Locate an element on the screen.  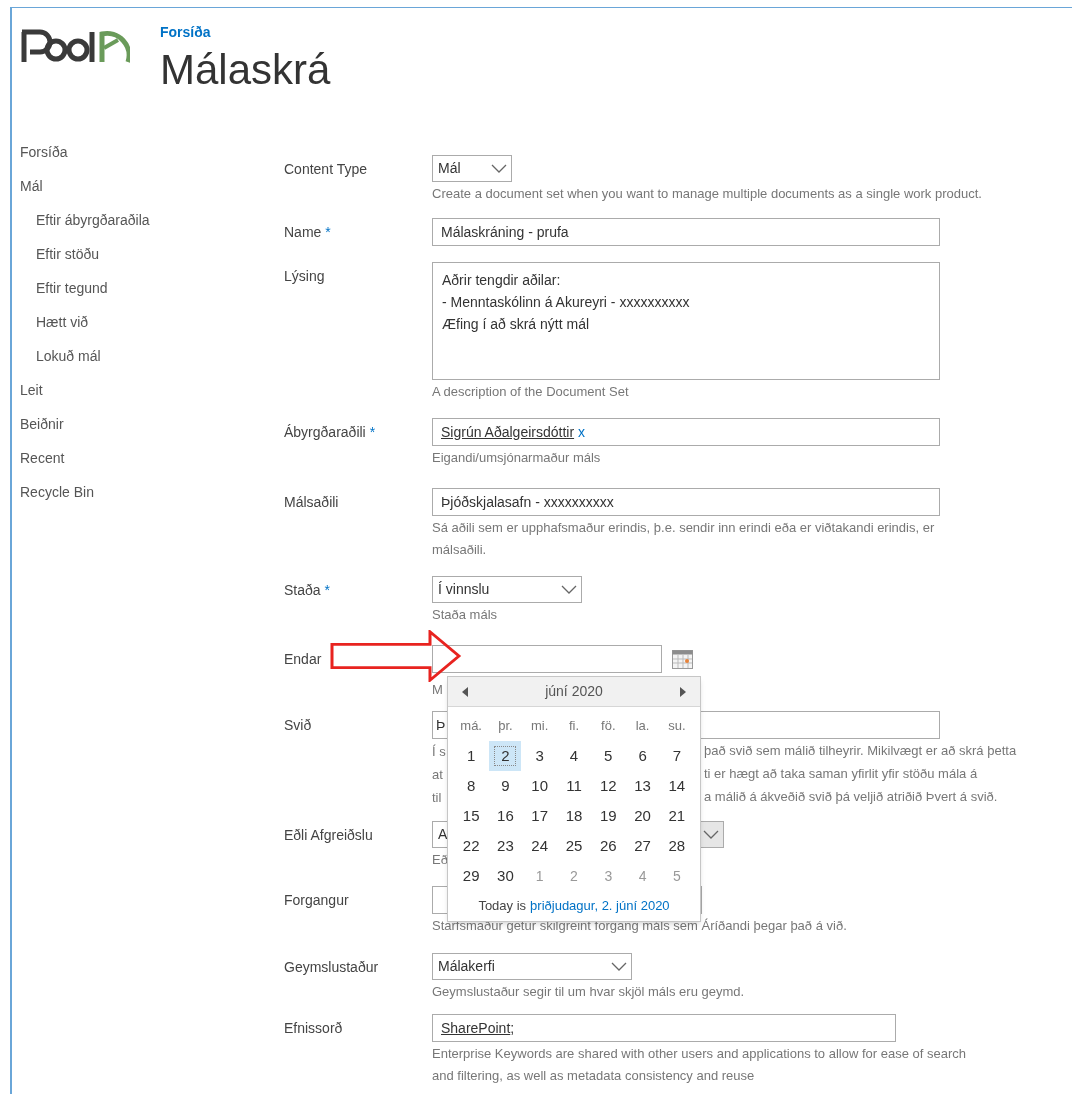
field-label: Svið is located at coordinates (298, 725).